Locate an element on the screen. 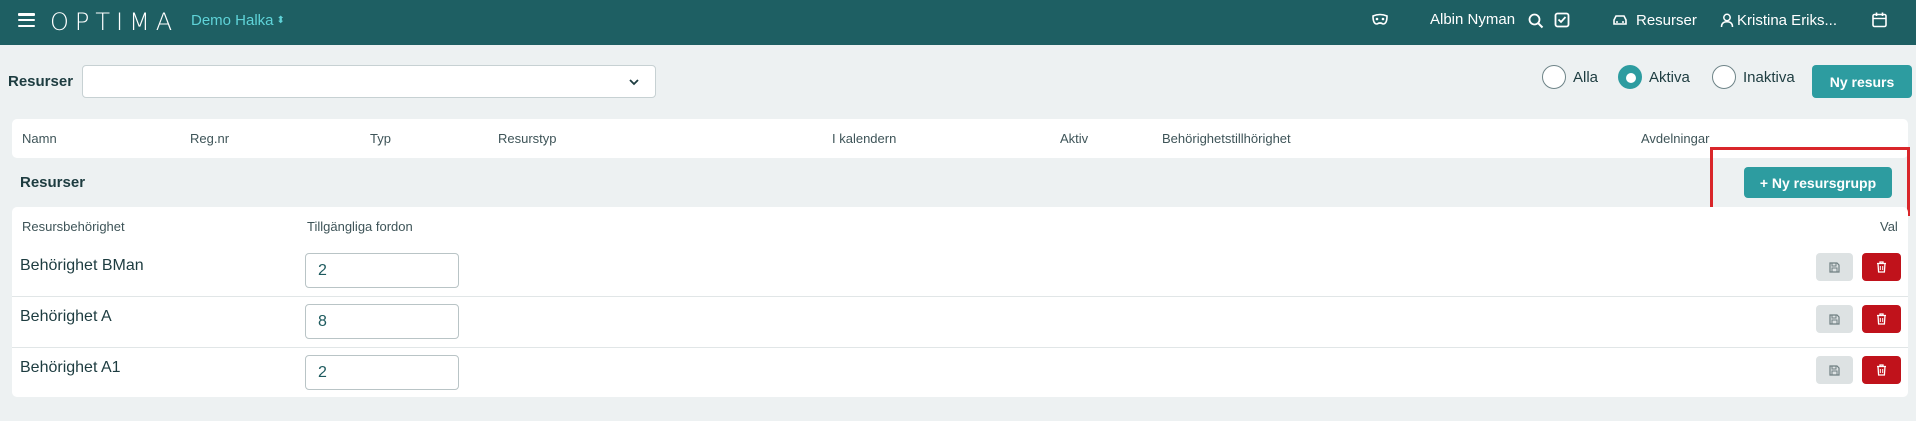 This screenshot has height=421, width=1916. radio-label: Alla is located at coordinates (1586, 77).